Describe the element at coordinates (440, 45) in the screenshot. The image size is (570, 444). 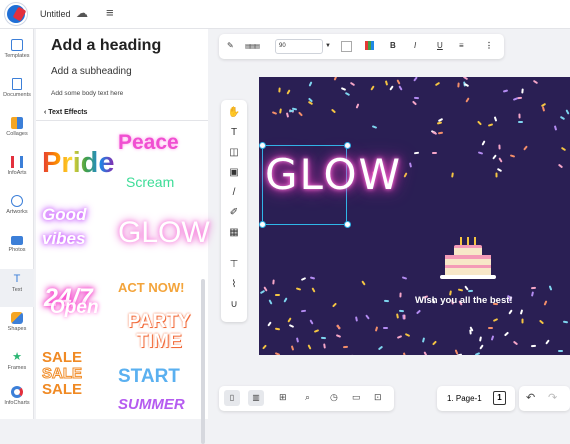
I see `underline-icon: U` at that location.